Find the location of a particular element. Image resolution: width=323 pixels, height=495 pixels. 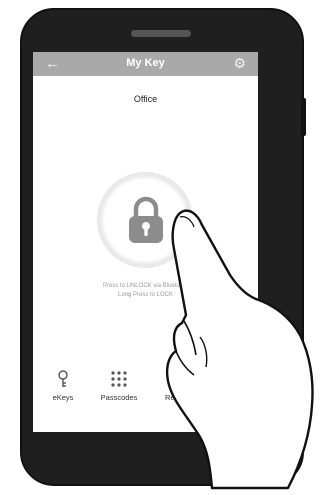

gear-icon: ⚙ is located at coordinates (239, 63).